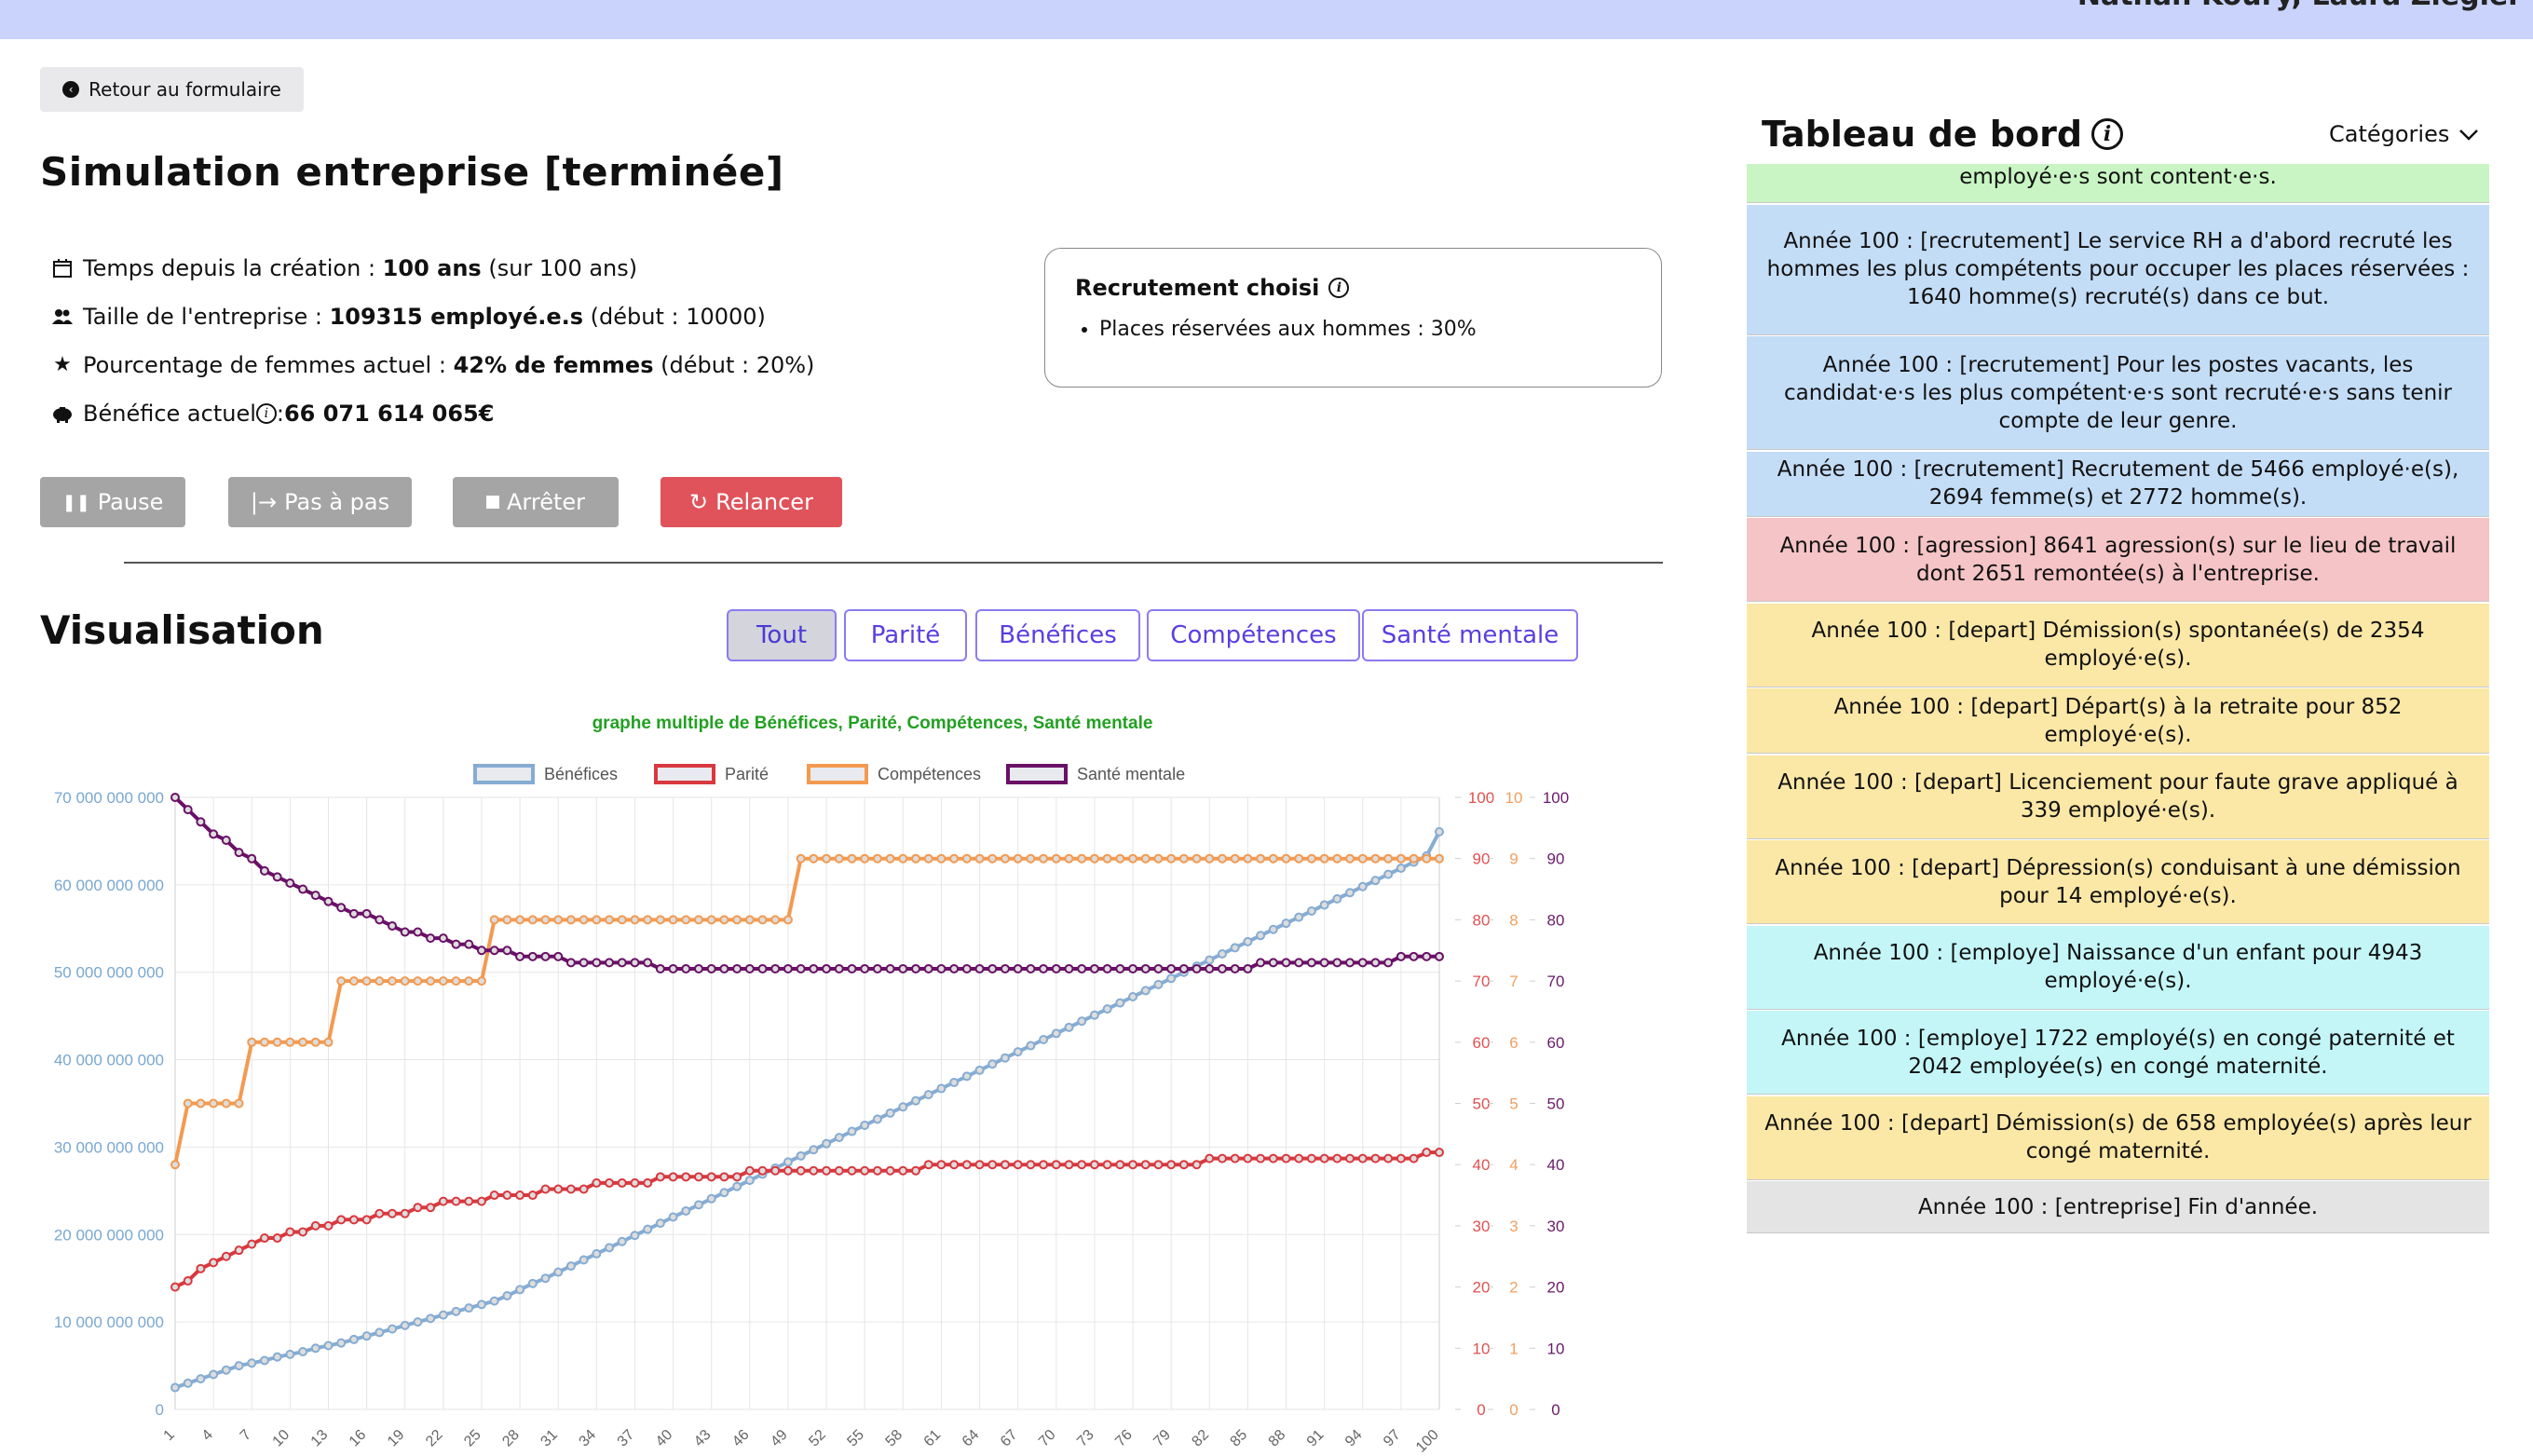 This screenshot has height=1456, width=2533. What do you see at coordinates (1556, 920) in the screenshot?
I see `y_sante-tick-label: 80` at bounding box center [1556, 920].